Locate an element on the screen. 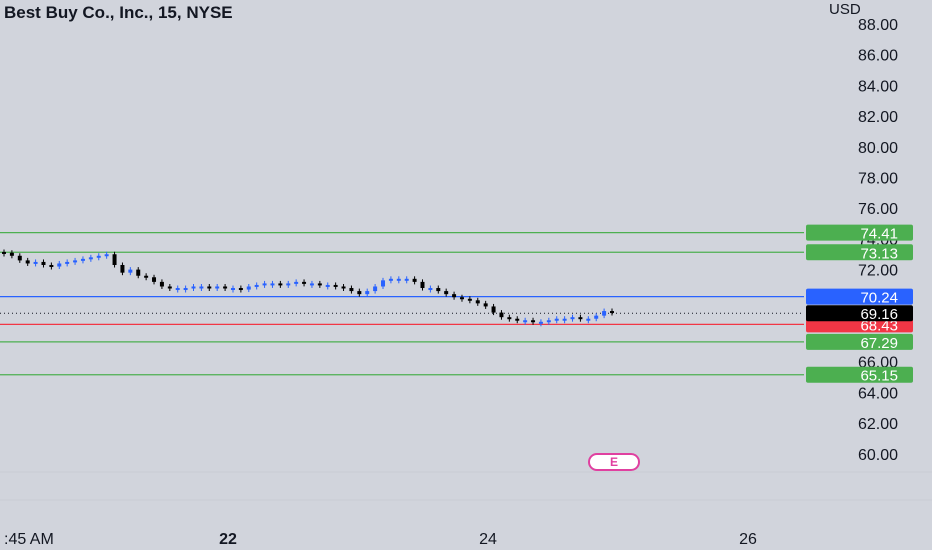 The width and height of the screenshot is (932, 550). chart-title: Best Buy Co., Inc., 15, NYSE is located at coordinates (118, 12).